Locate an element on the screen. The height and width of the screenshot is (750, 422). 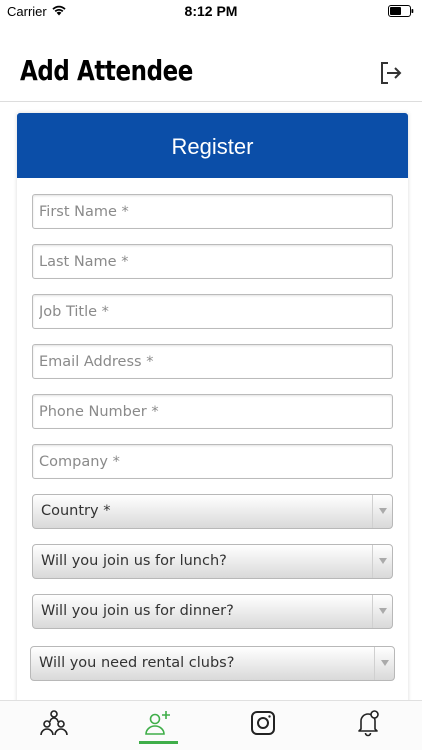
country-select-arrow-box is located at coordinates (382, 511).